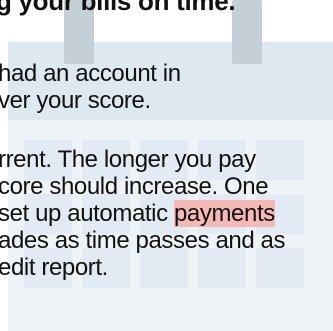 The width and height of the screenshot is (333, 331). I want to click on paragraph-1-line-2: ver your score., so click(75, 100).